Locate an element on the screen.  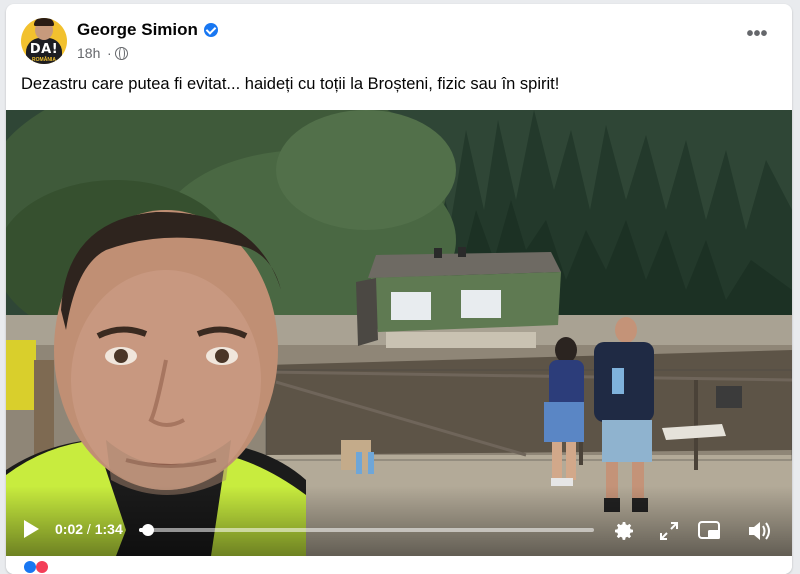
expand-icon is located at coordinates (669, 531).